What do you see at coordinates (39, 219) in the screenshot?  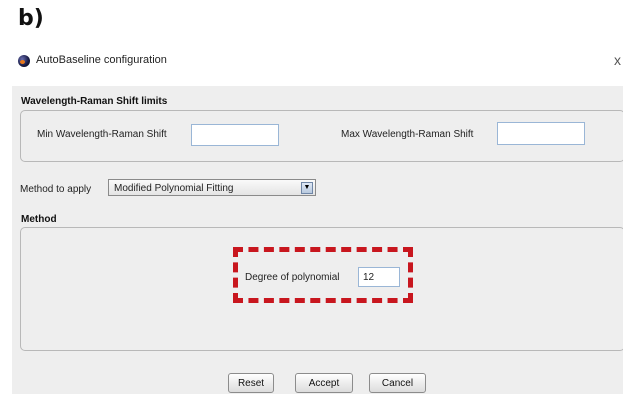 I see `method-section-title: Method` at bounding box center [39, 219].